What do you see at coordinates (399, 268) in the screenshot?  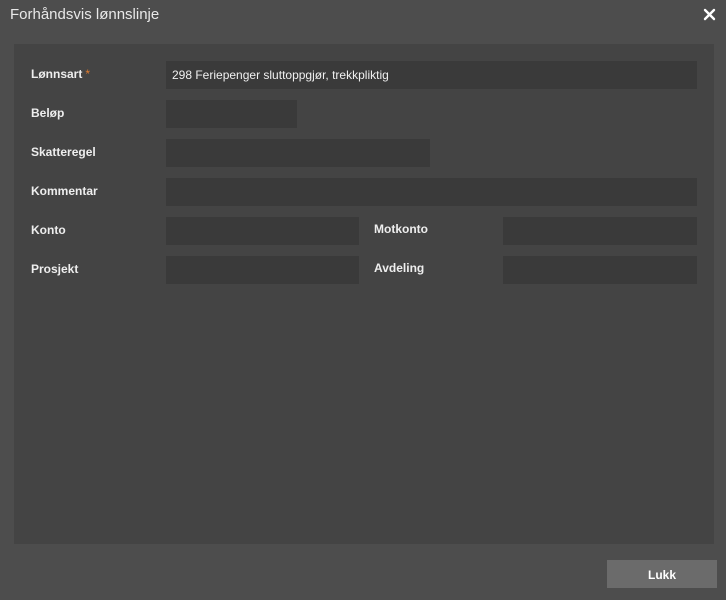 I see `avdeling-label: Avdeling` at bounding box center [399, 268].